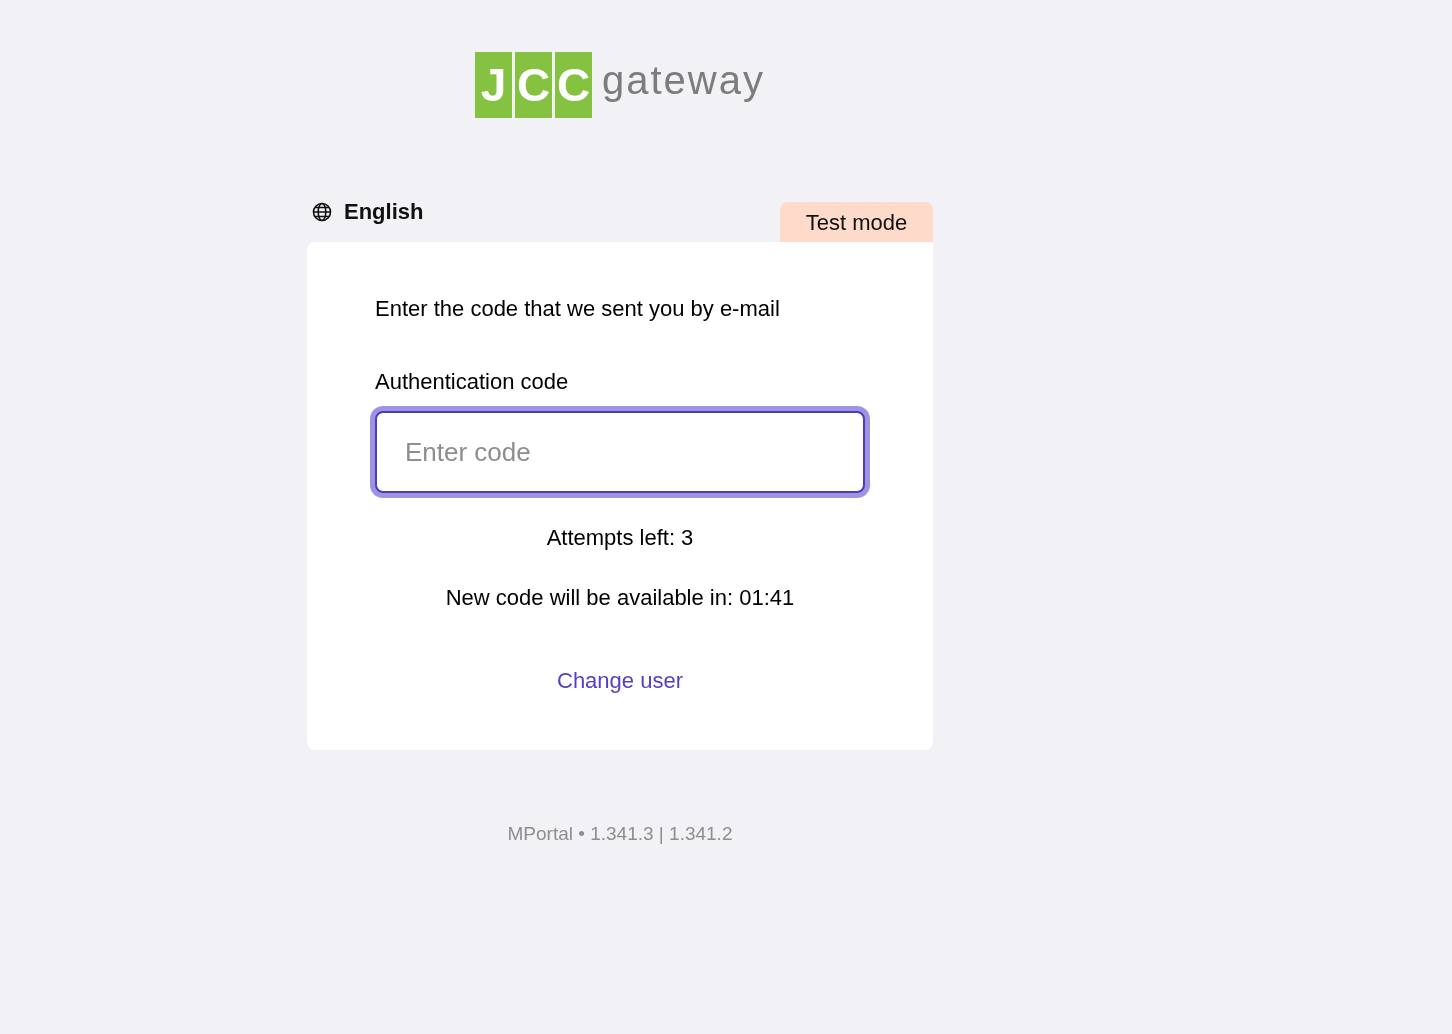  Describe the element at coordinates (620, 538) in the screenshot. I see `attempts-text: Attempts left: 3` at that location.